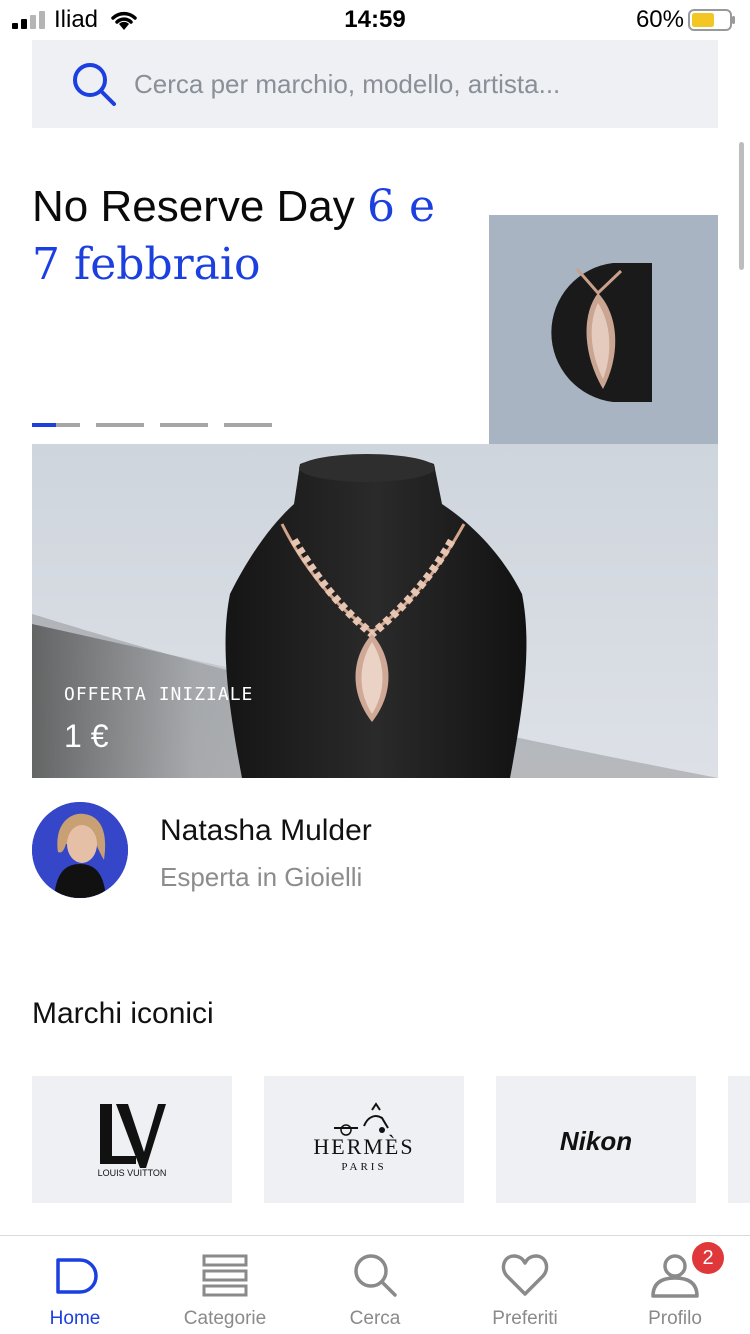  I want to click on notification-badge: 2, so click(708, 1258).